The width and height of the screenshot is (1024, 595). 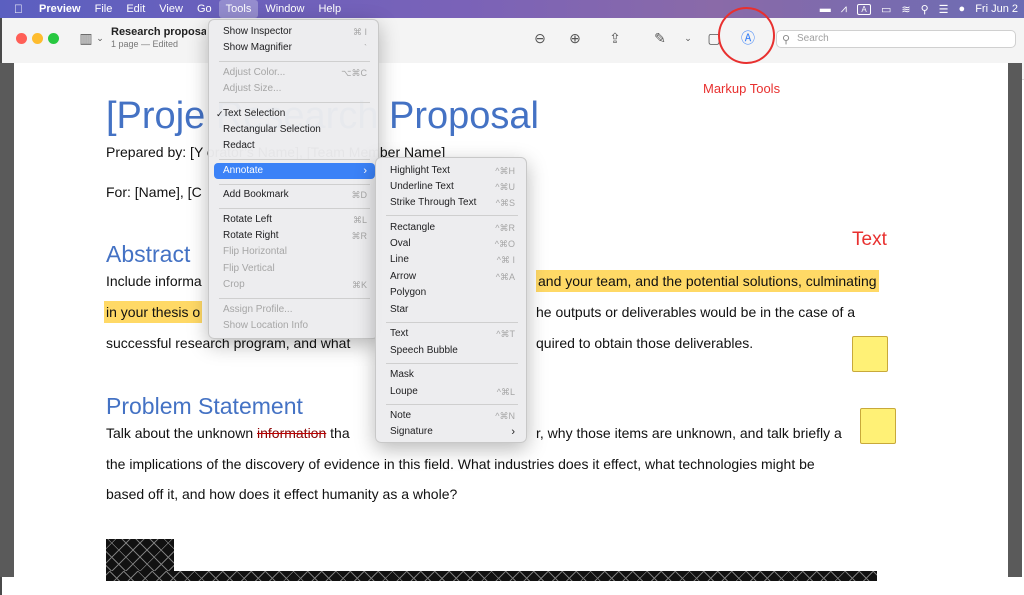 What do you see at coordinates (905, 9) in the screenshot?
I see `wifi-icon: ≋` at bounding box center [905, 9].